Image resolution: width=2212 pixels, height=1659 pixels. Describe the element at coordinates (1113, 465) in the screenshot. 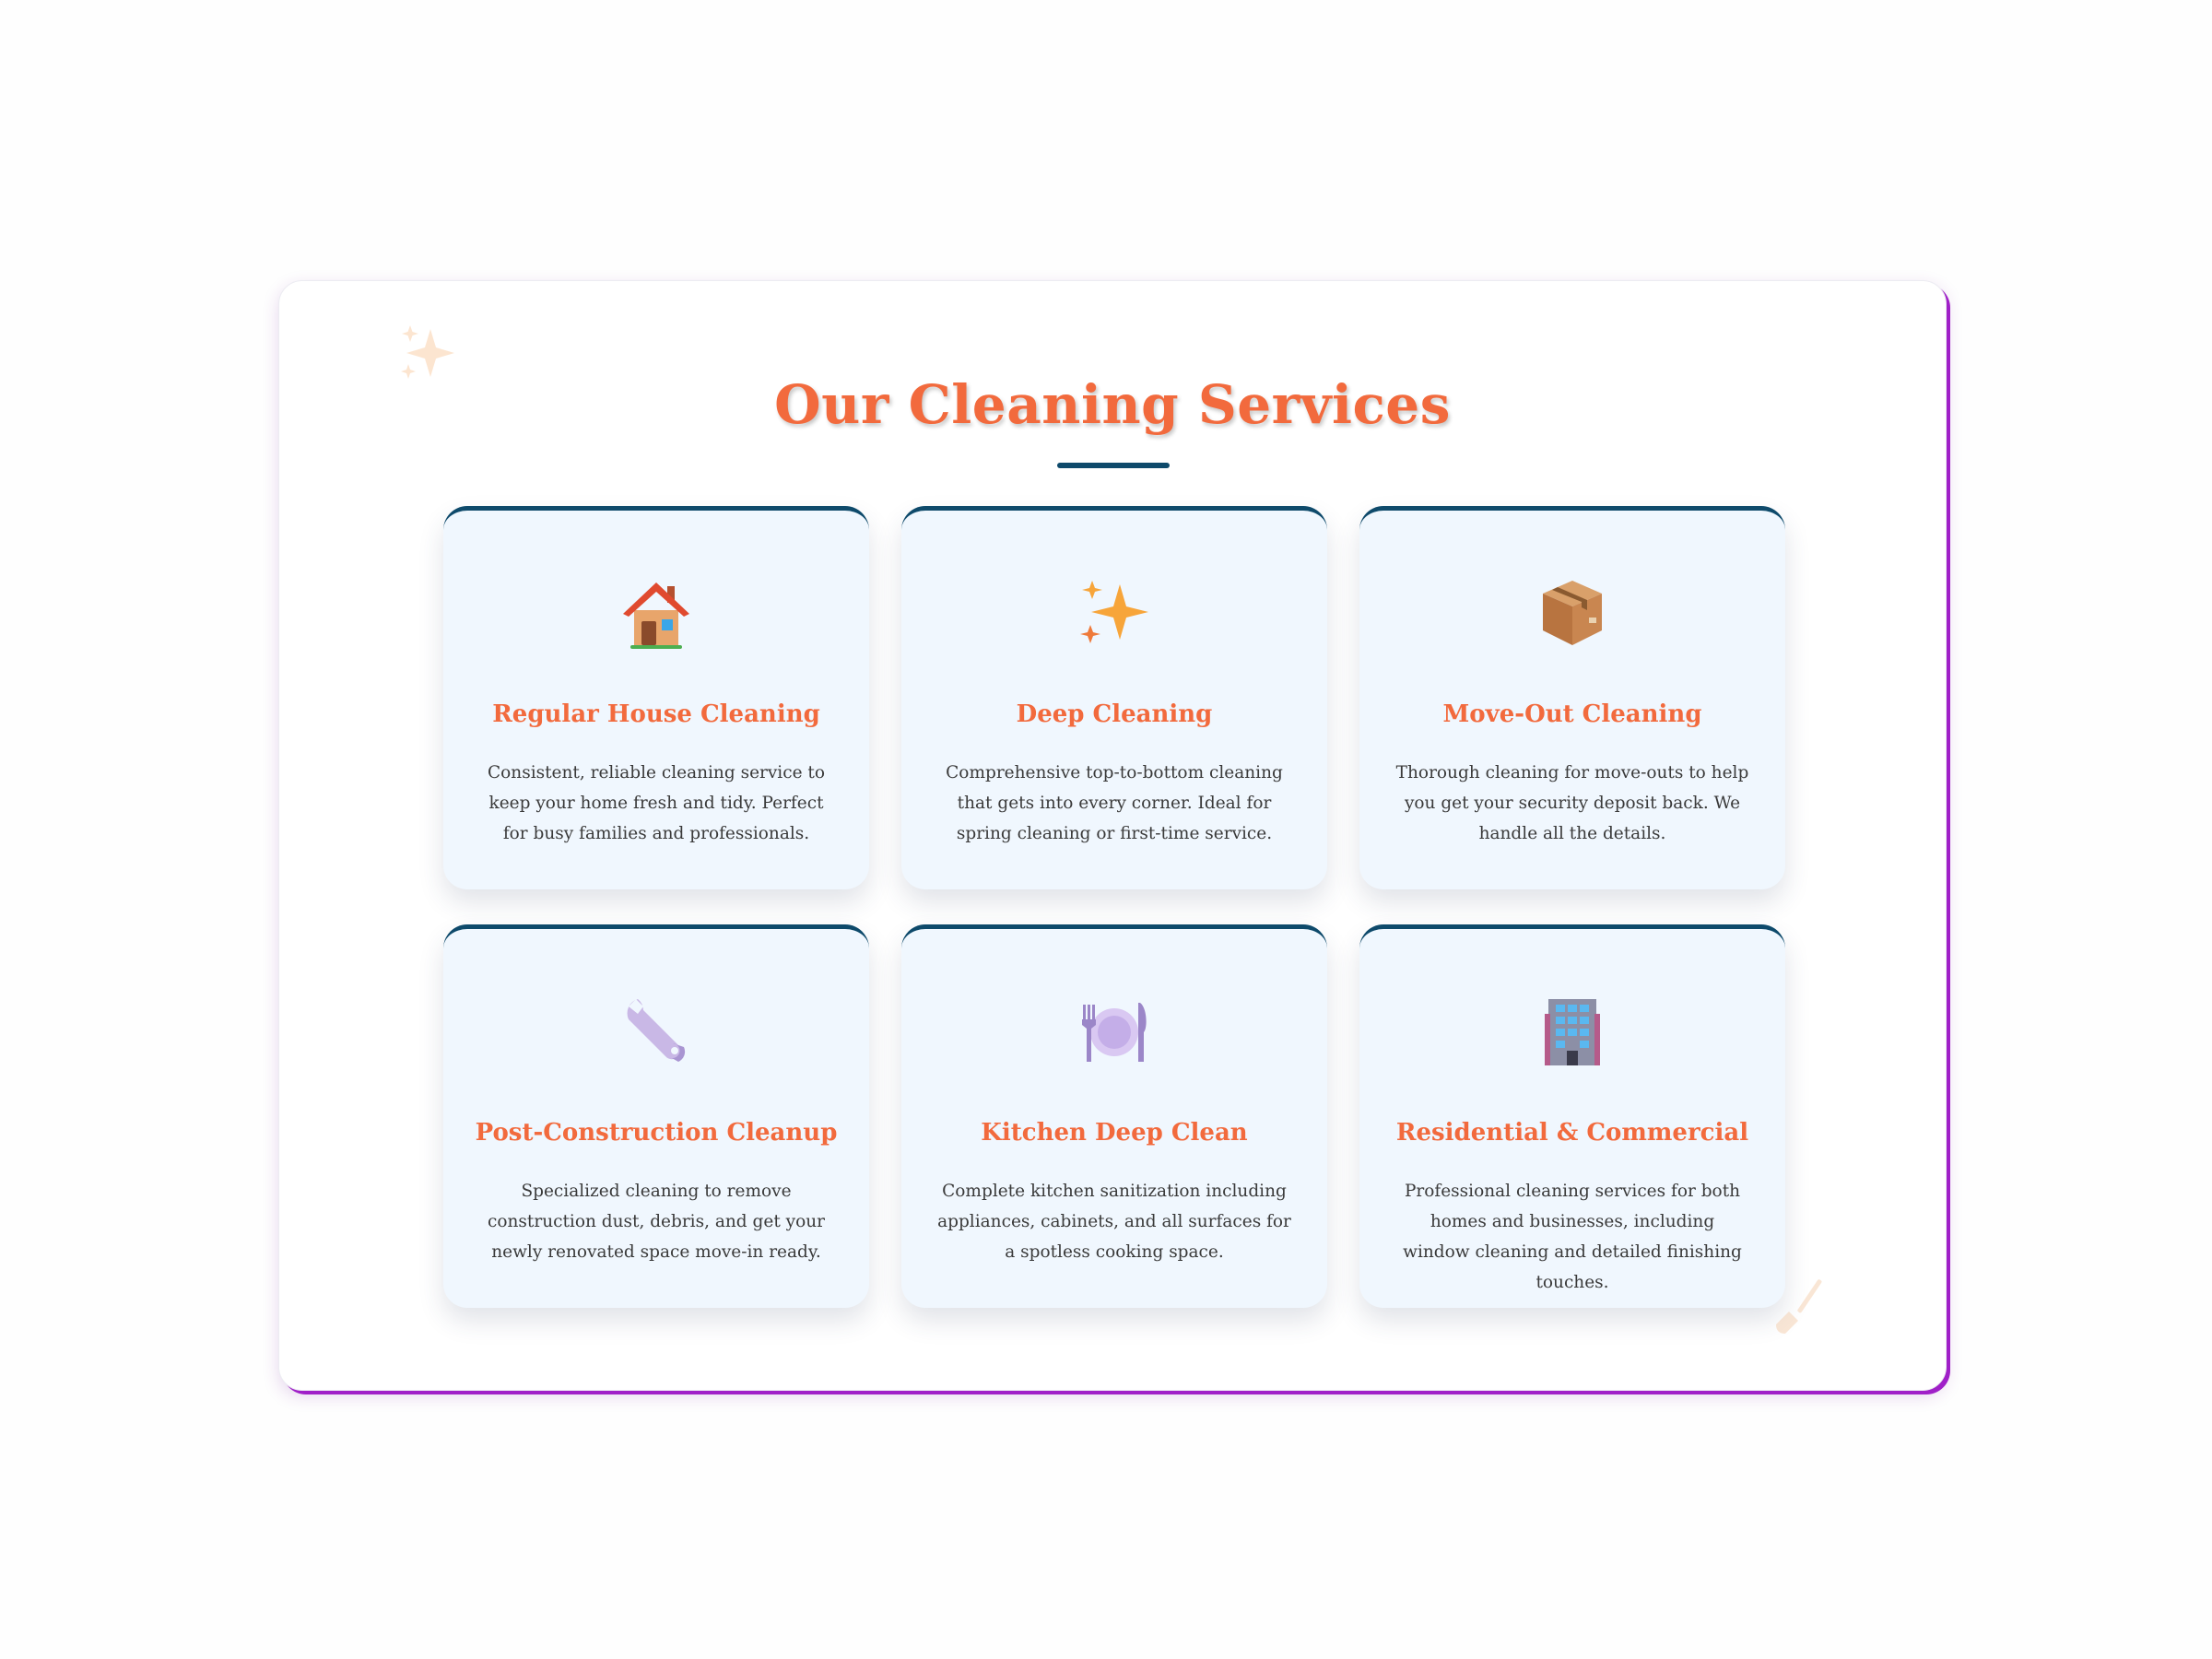

I see `title-underline` at that location.